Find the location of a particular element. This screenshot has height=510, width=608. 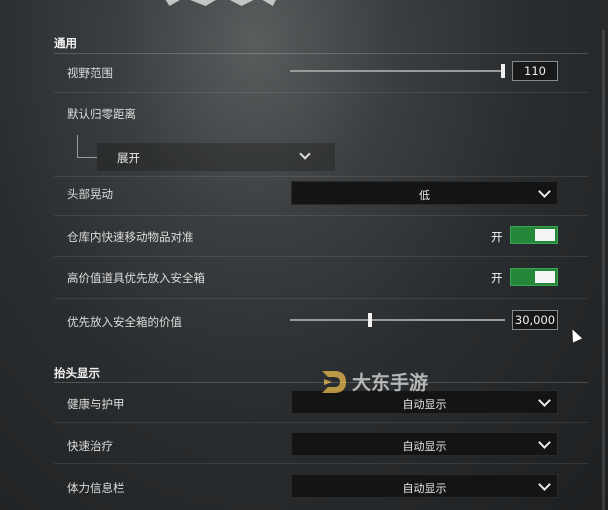

stamina-bar-dropdown: 自动显示 is located at coordinates (424, 486).